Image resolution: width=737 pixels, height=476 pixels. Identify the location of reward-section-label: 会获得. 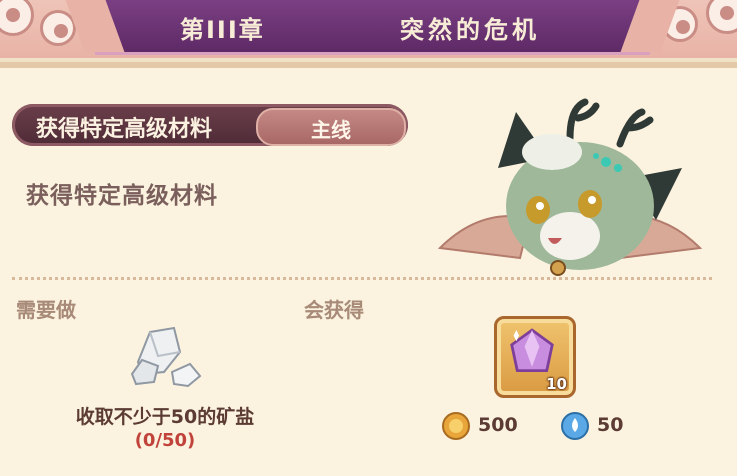
(334, 310).